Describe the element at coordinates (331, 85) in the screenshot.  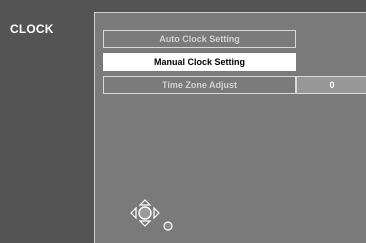
I see `time-zone-value: 0` at that location.